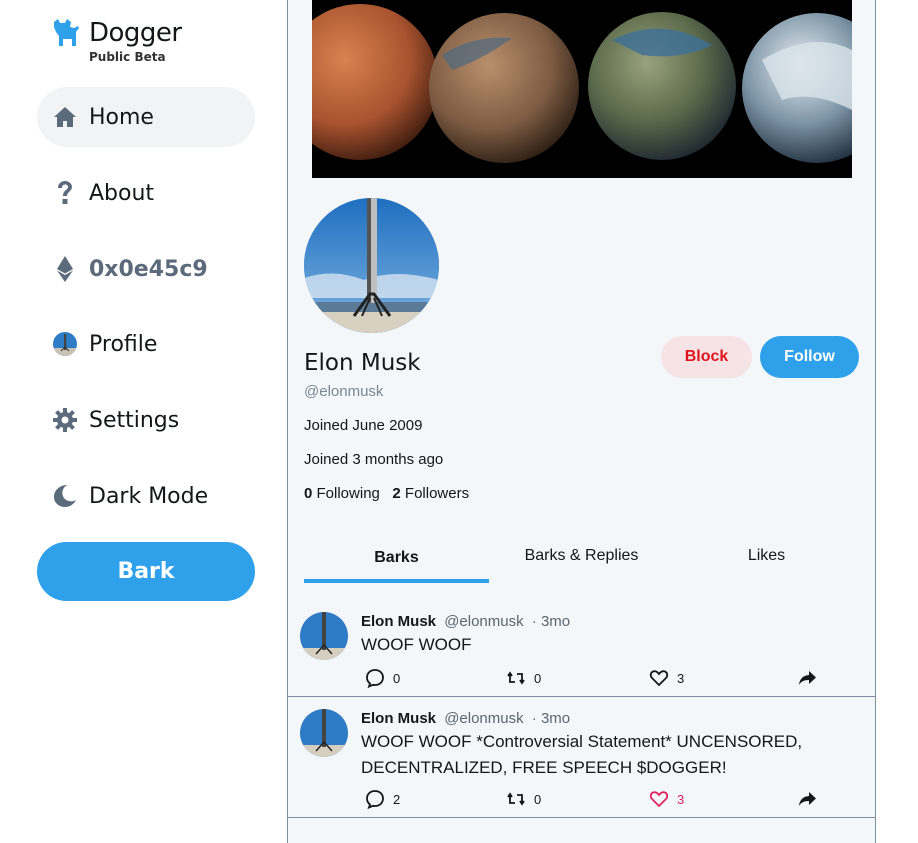  Describe the element at coordinates (581, 556) in the screenshot. I see `tab-barks-replies: Barks & Replies` at that location.